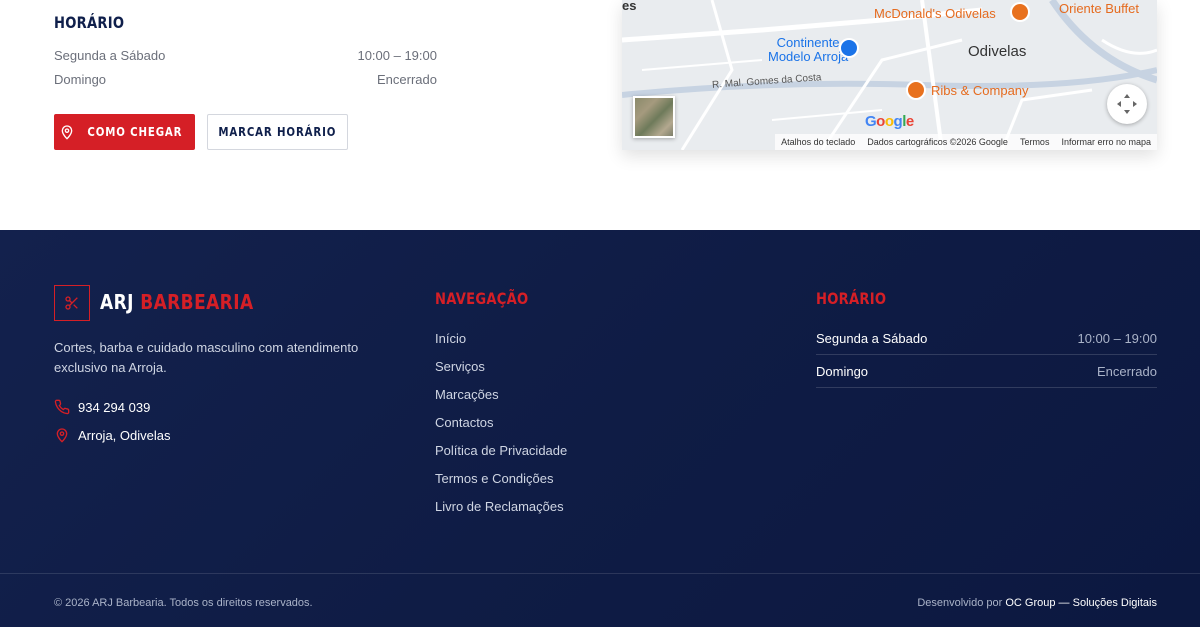 The image size is (1200, 627). I want to click on map-label: Ribs & Company, so click(980, 90).